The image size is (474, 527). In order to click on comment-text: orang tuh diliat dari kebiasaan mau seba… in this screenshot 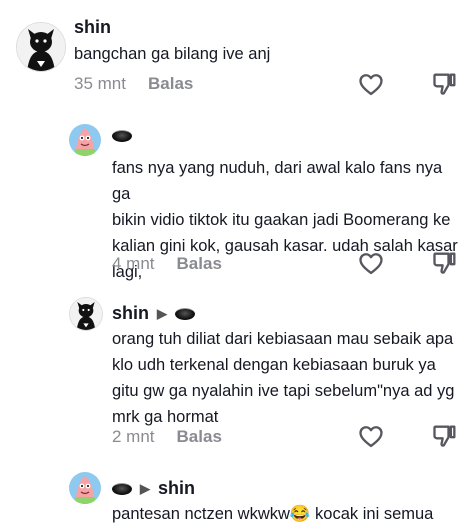, I will do `click(283, 378)`.